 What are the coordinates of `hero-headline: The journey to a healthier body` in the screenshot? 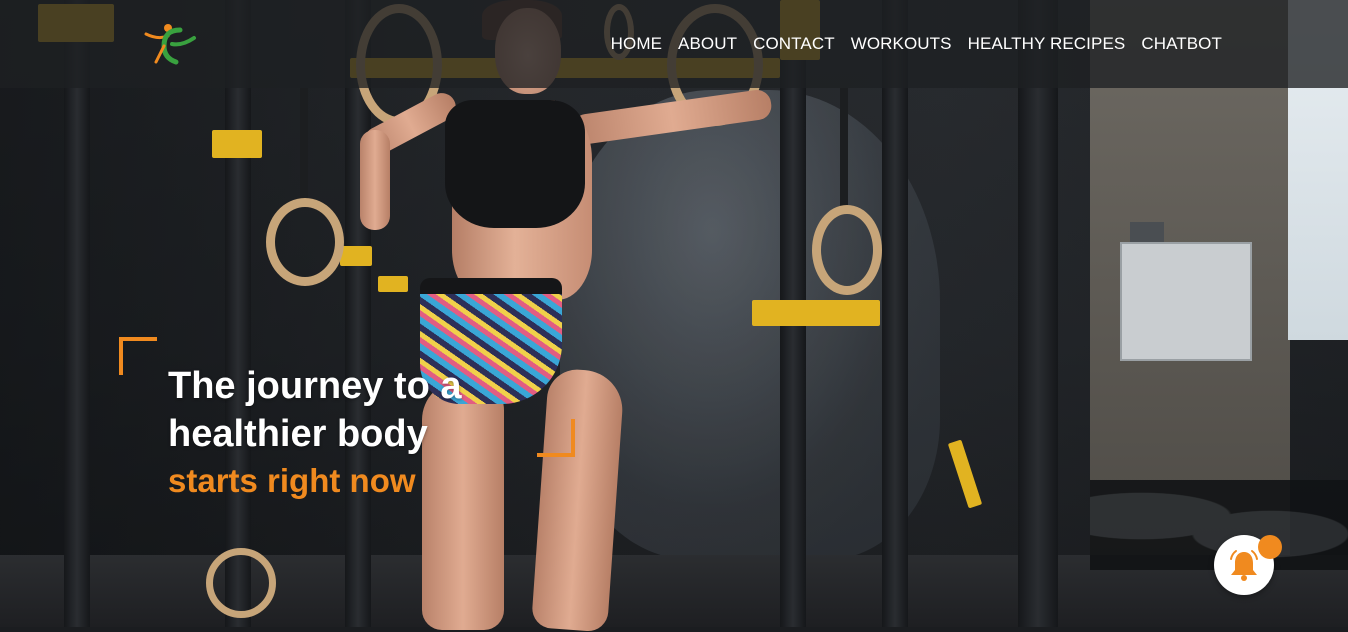 It's located at (314, 410).